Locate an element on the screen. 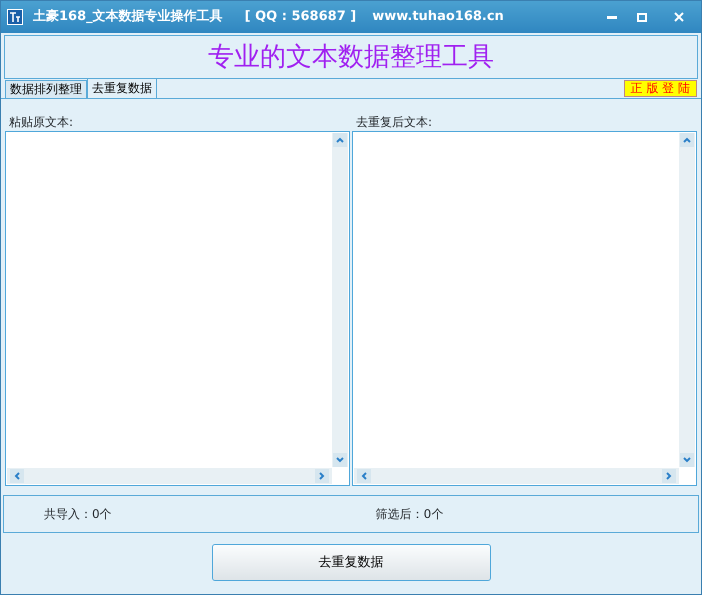  stat-text: 筛选后：0个 is located at coordinates (410, 514).